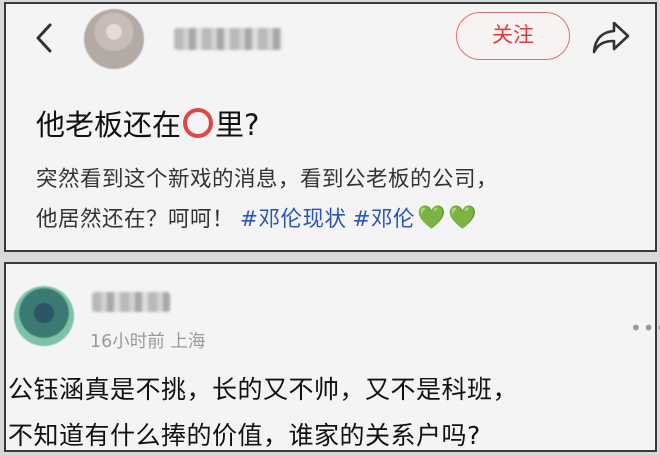 Image resolution: width=660 pixels, height=455 pixels. I want to click on post-title-suffix: 里?, so click(237, 125).